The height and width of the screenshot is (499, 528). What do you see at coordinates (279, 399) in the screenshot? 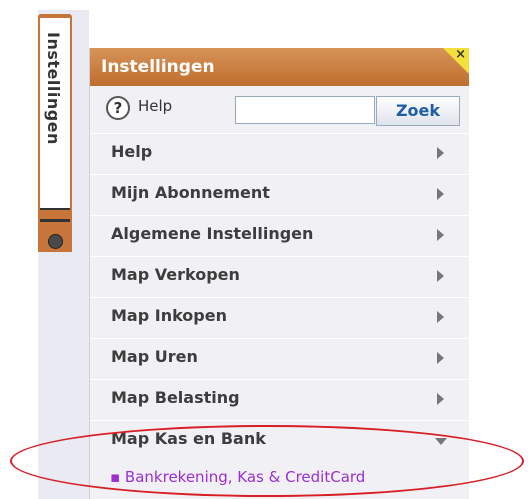
I see `menu-item-map-belasting: Map Belasting` at bounding box center [279, 399].